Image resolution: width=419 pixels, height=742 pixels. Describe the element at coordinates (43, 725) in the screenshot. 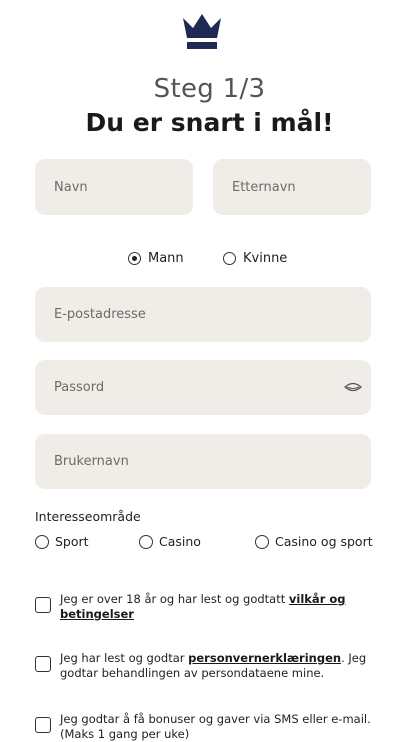

I see `marketing-checkbox` at that location.